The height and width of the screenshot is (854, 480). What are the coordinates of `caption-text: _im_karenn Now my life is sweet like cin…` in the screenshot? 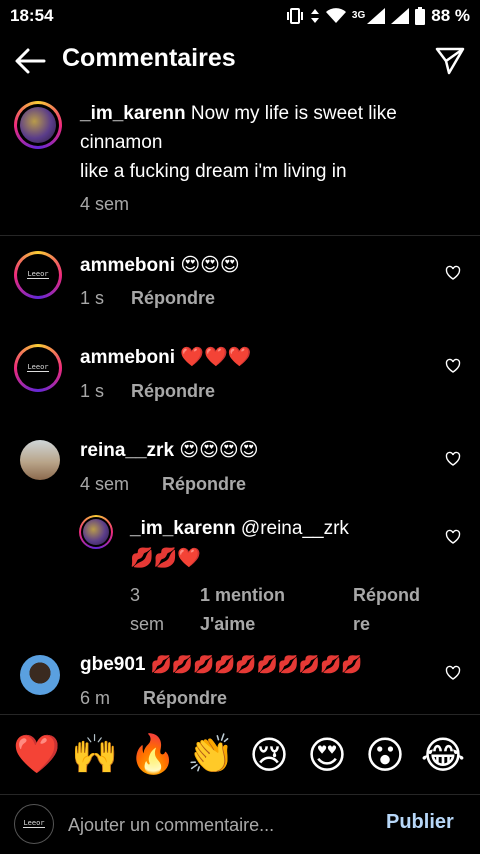 It's located at (270, 142).